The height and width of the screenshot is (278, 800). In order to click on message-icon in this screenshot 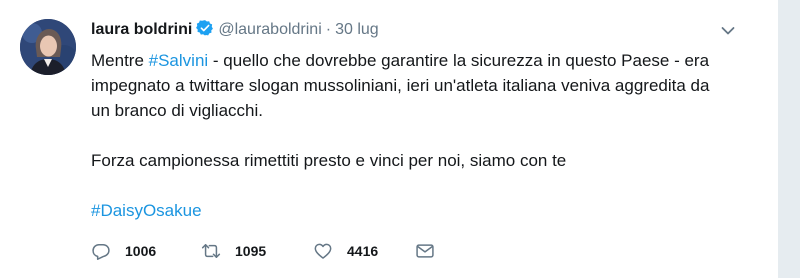, I will do `click(425, 251)`.